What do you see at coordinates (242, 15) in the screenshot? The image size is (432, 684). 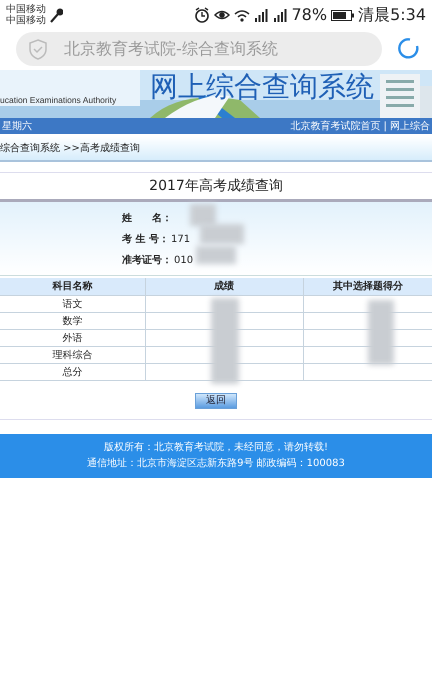 I see `wifi-icon` at bounding box center [242, 15].